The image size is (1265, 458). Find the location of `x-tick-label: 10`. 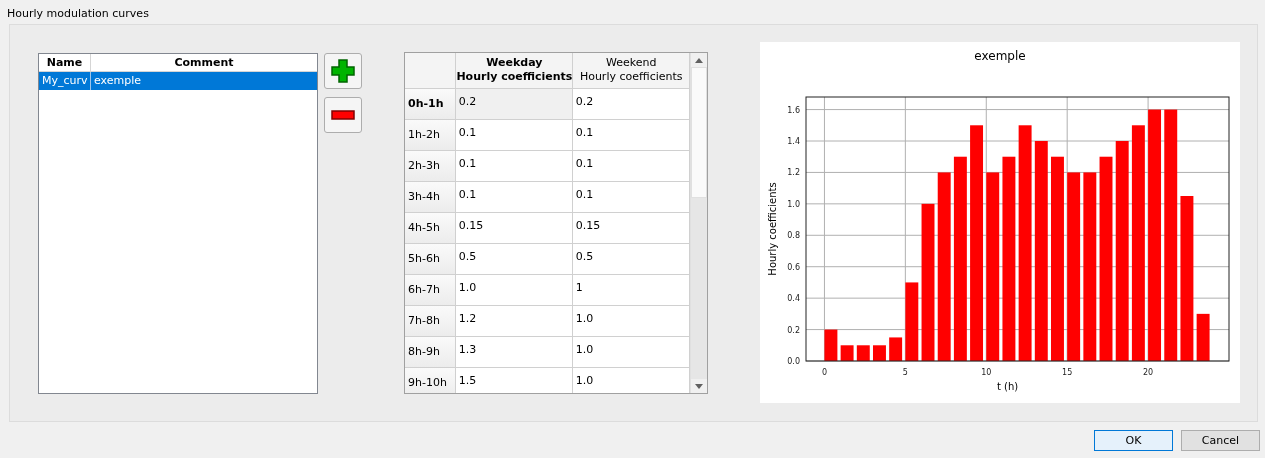

x-tick-label: 10 is located at coordinates (986, 372).